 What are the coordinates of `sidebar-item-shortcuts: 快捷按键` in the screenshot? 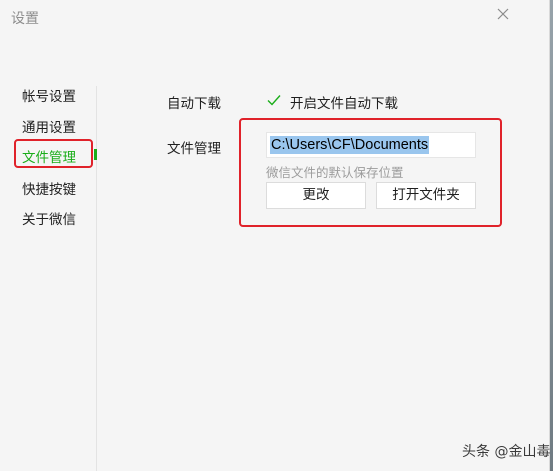 It's located at (49, 188).